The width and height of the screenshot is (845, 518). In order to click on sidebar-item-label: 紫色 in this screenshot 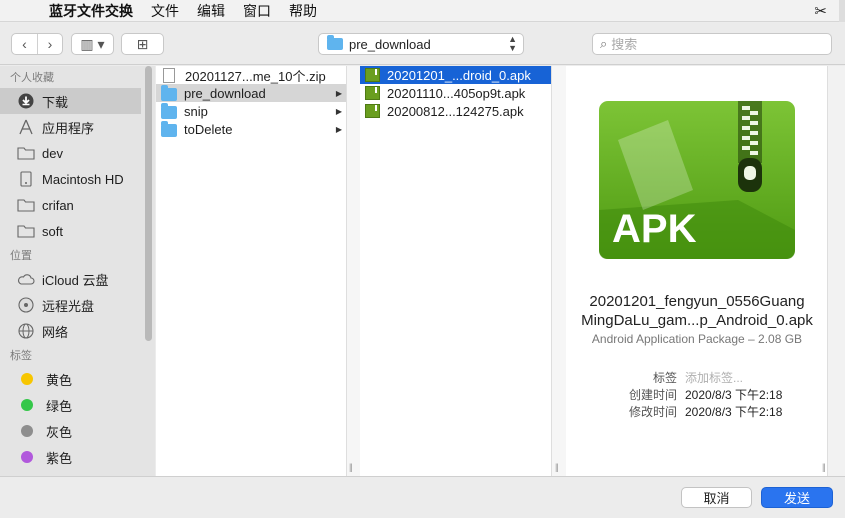, I will do `click(59, 458)`.